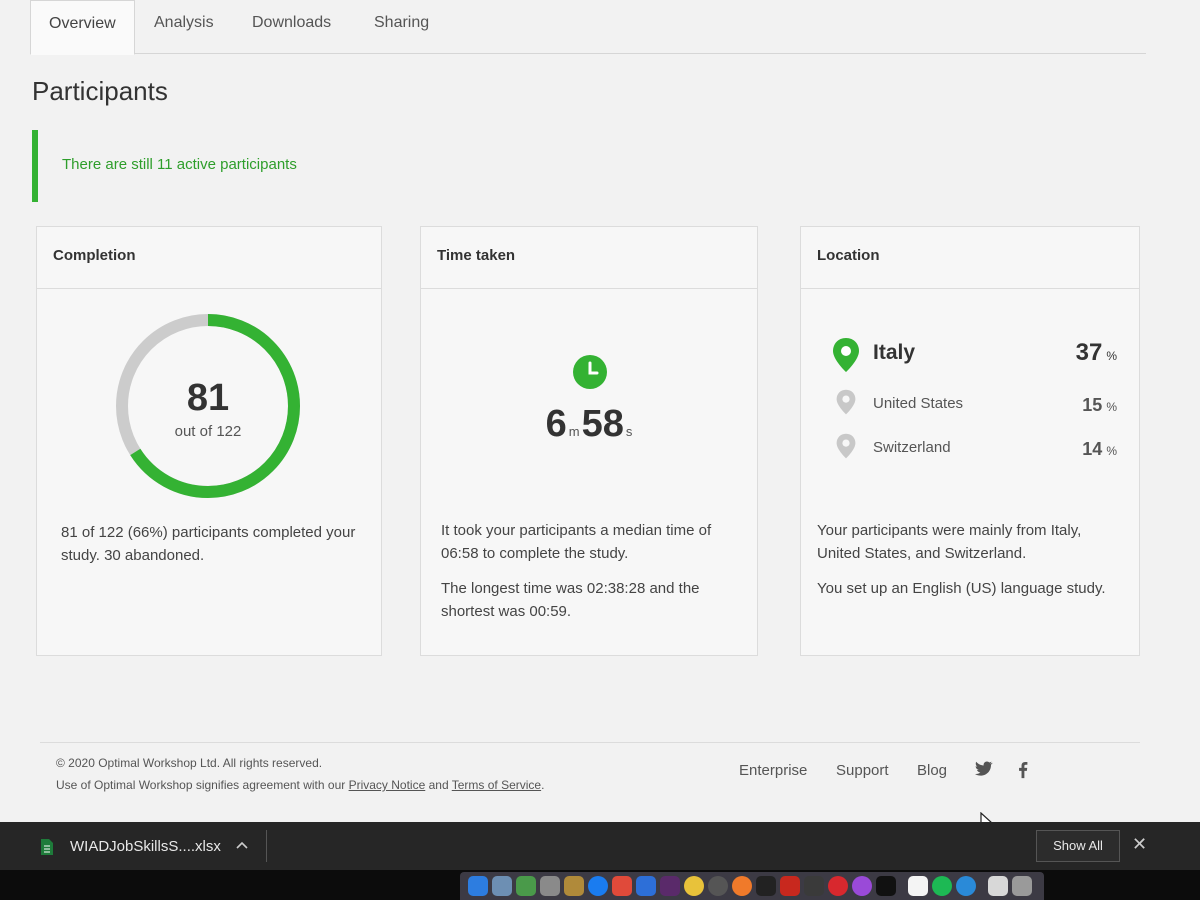  I want to click on facetime-icon, so click(526, 886).